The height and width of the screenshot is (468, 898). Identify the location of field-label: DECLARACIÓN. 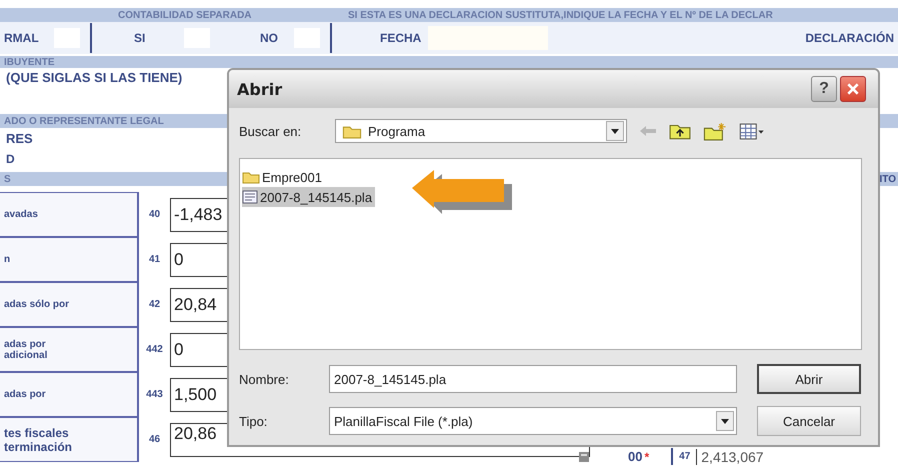
(849, 38).